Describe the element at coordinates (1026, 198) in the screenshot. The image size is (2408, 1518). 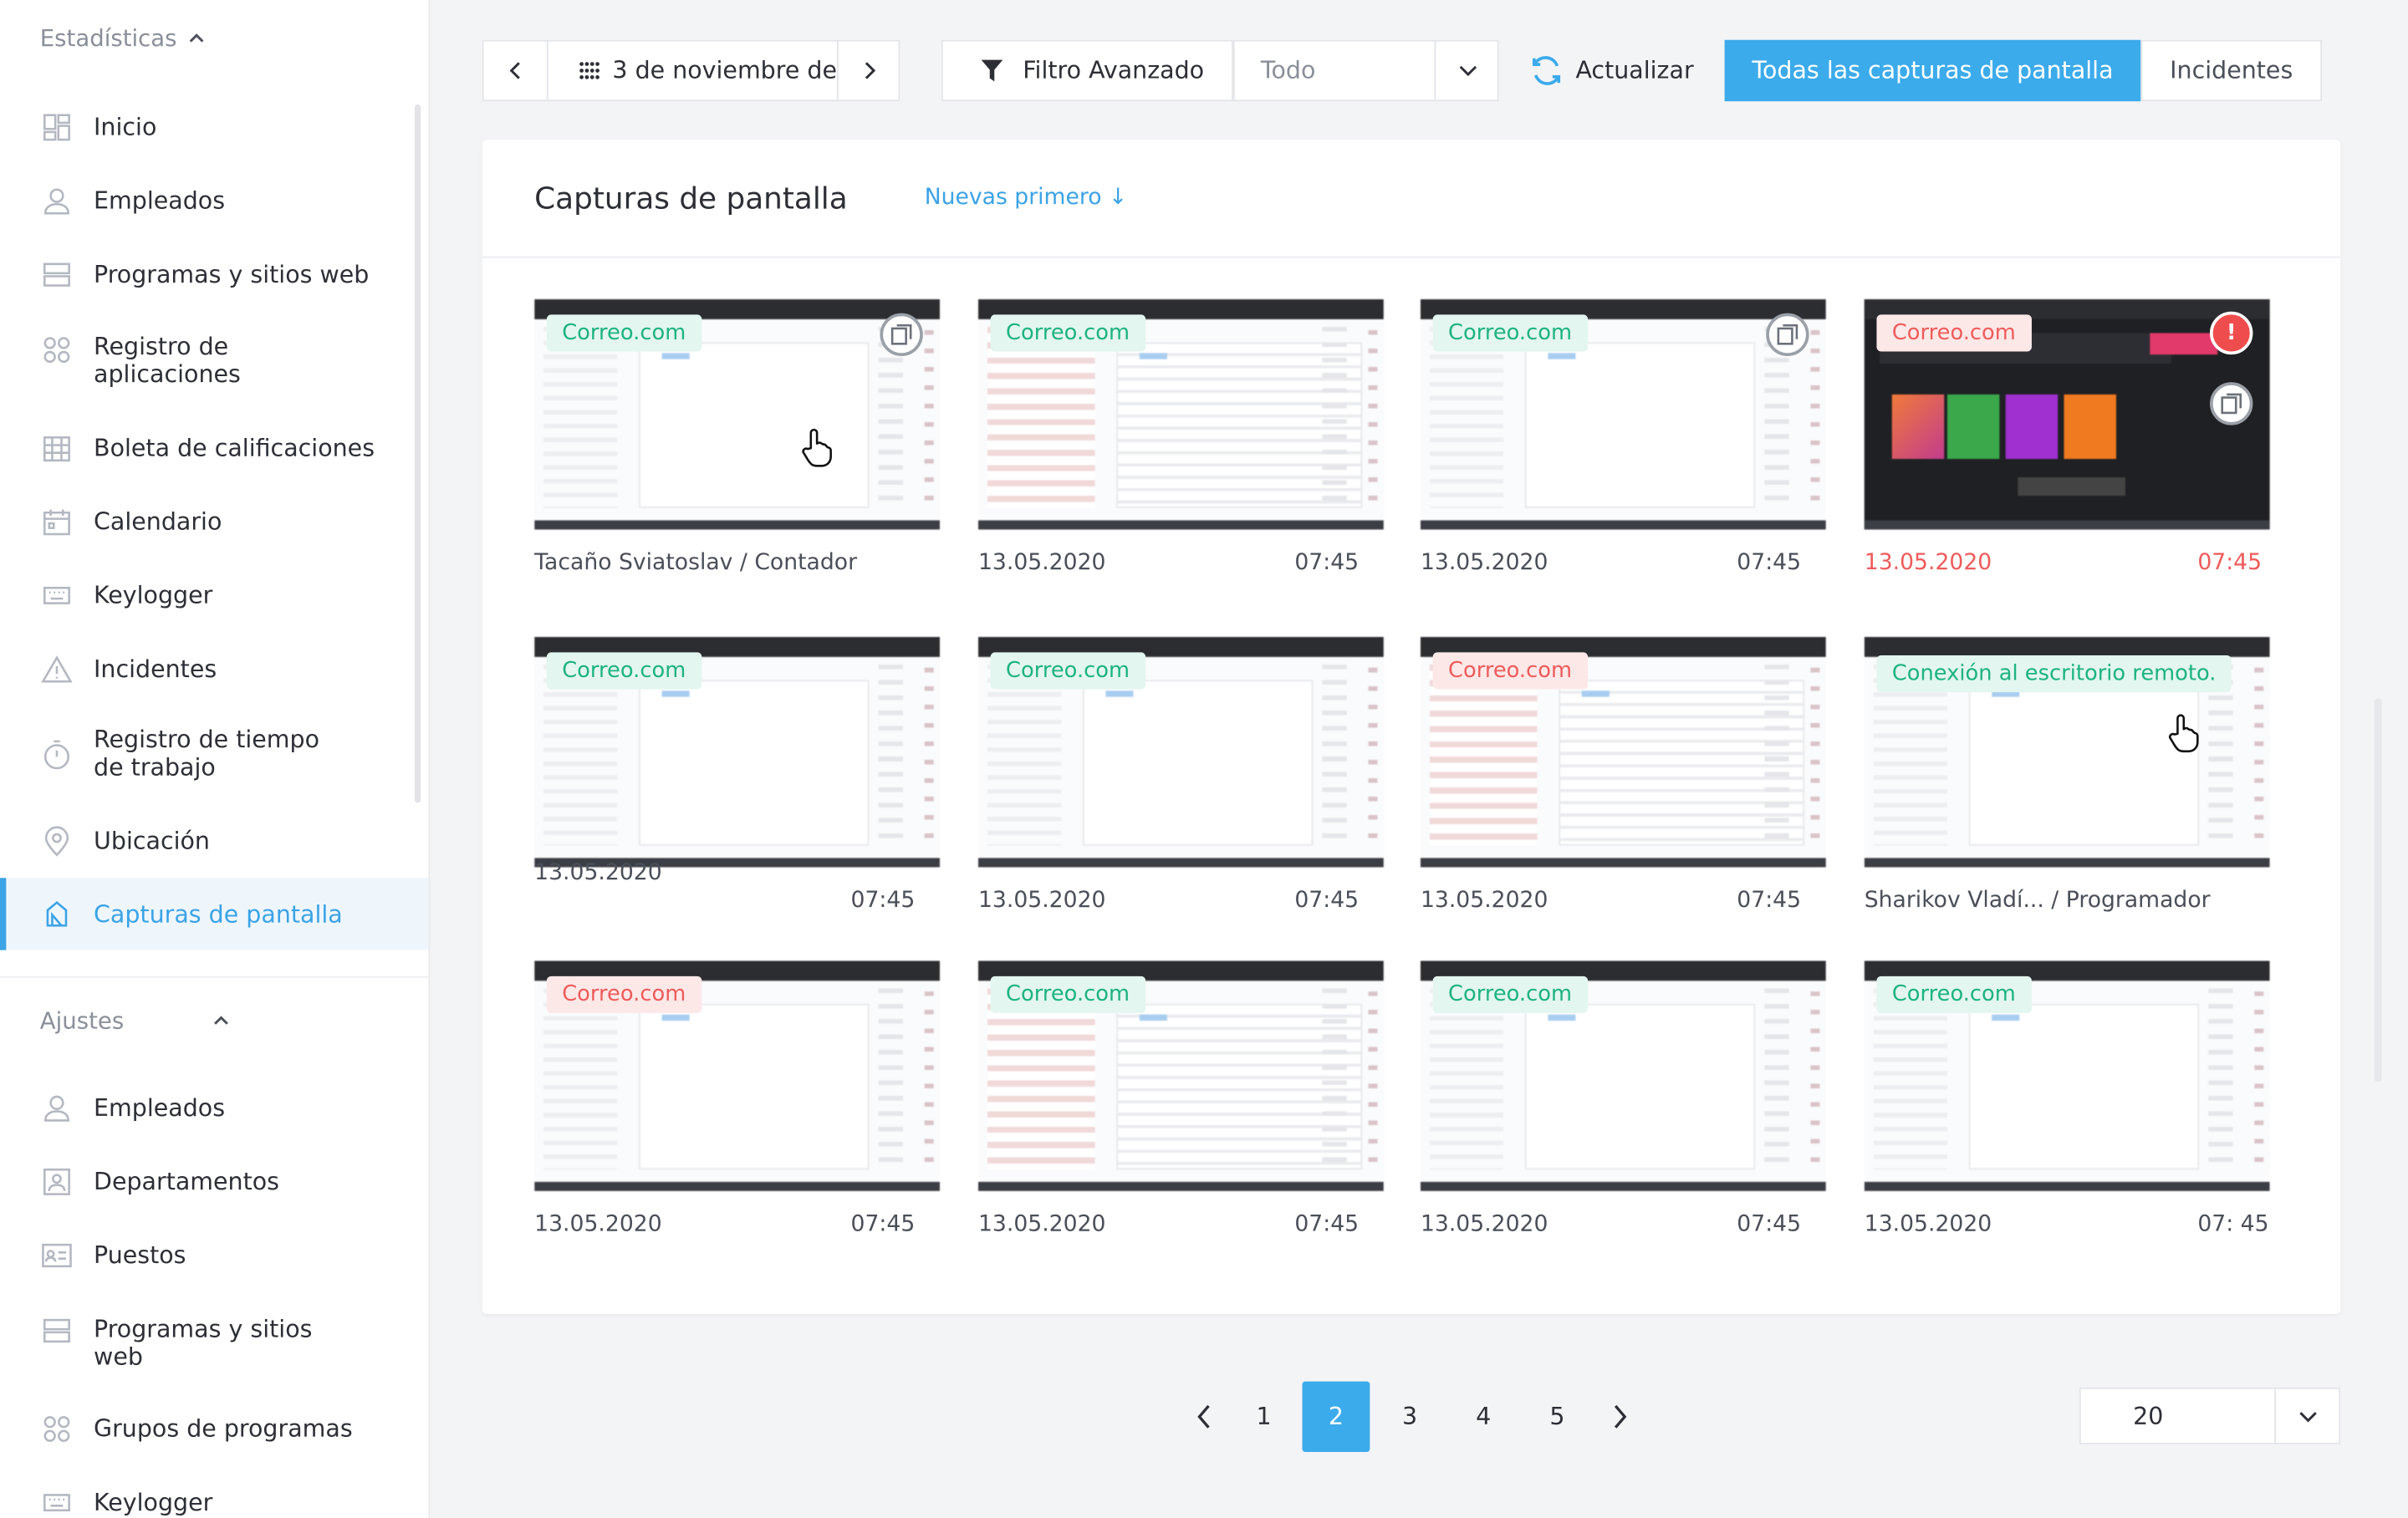
I see `sort-toggle: Nuevas primero ↓` at that location.